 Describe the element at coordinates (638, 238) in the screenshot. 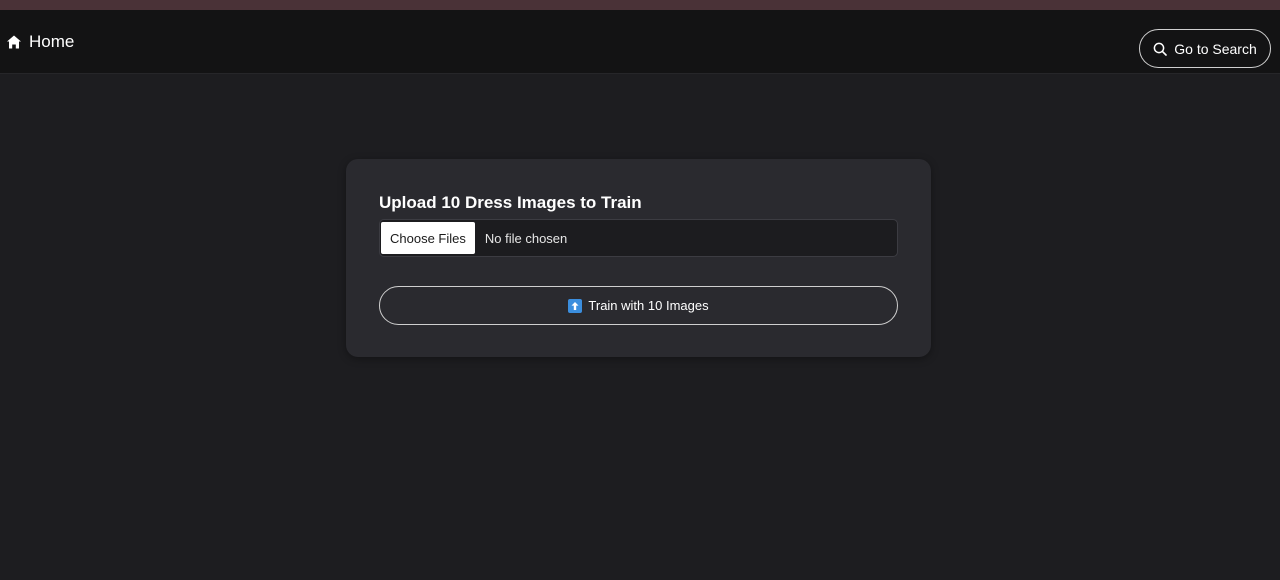

I see `file-upload-input: Choose Files No file chosen` at that location.